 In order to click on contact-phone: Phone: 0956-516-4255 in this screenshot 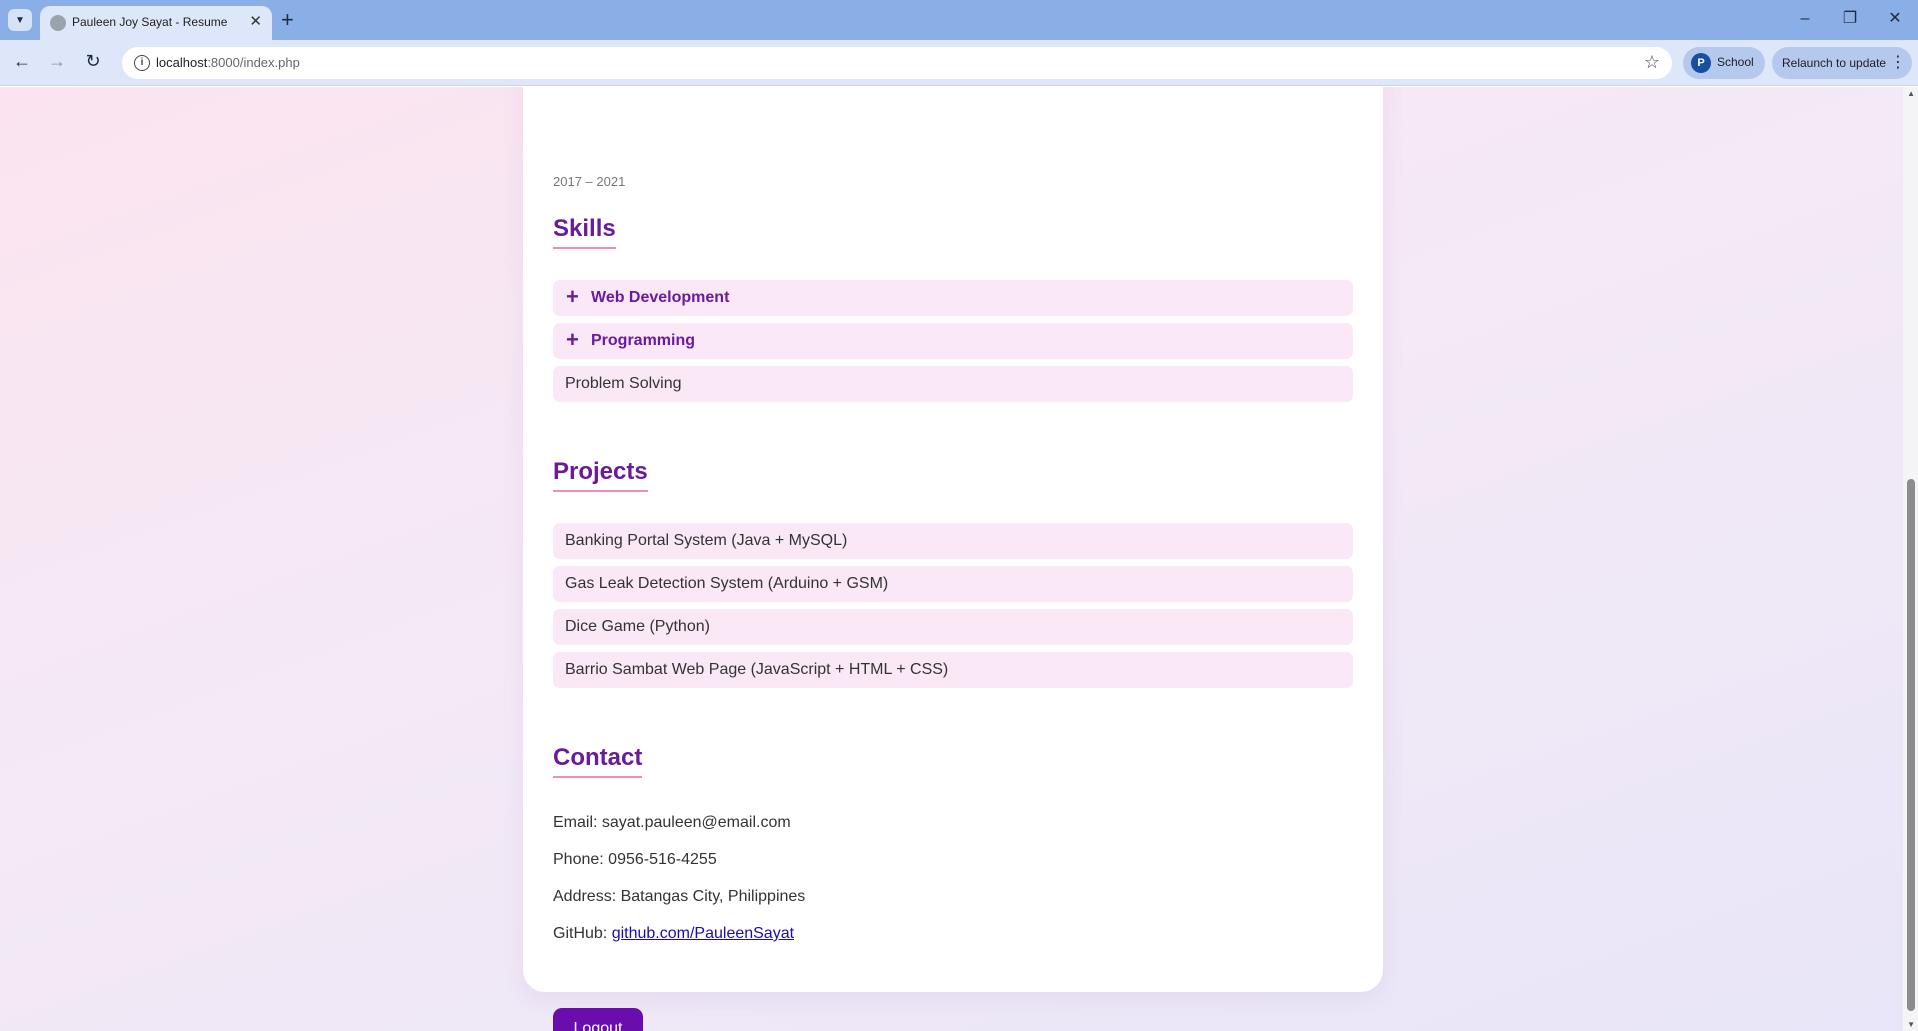, I will do `click(635, 859)`.